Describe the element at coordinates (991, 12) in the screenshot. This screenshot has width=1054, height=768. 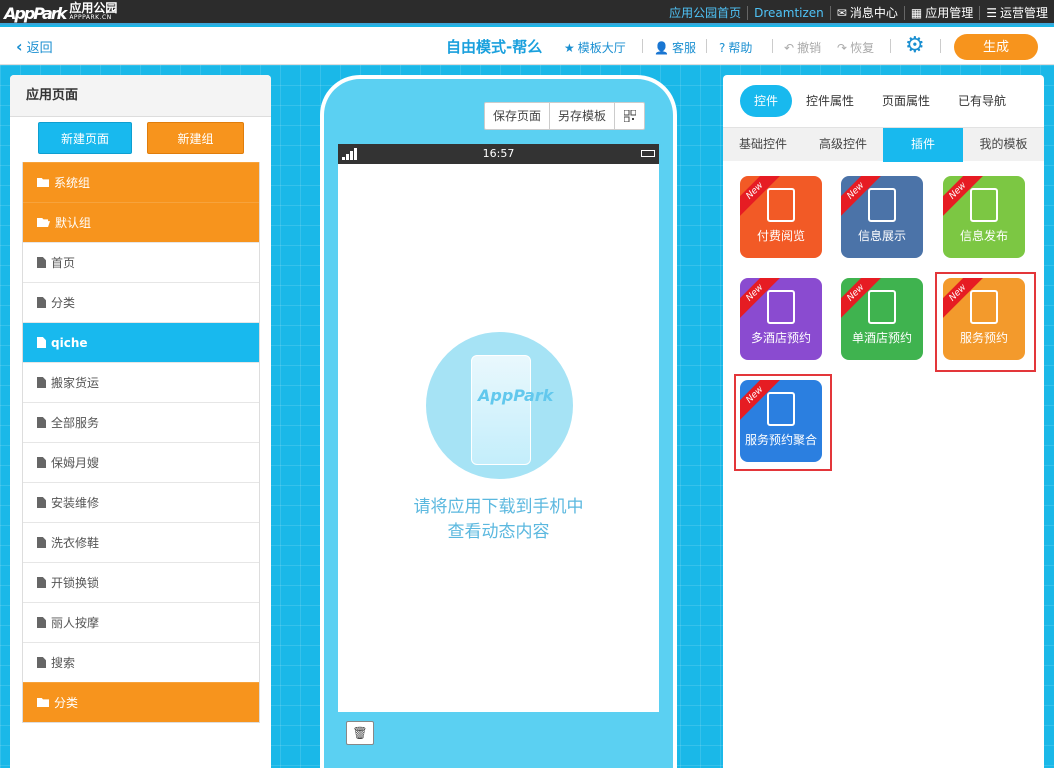
I see `list-icon: ☰` at that location.